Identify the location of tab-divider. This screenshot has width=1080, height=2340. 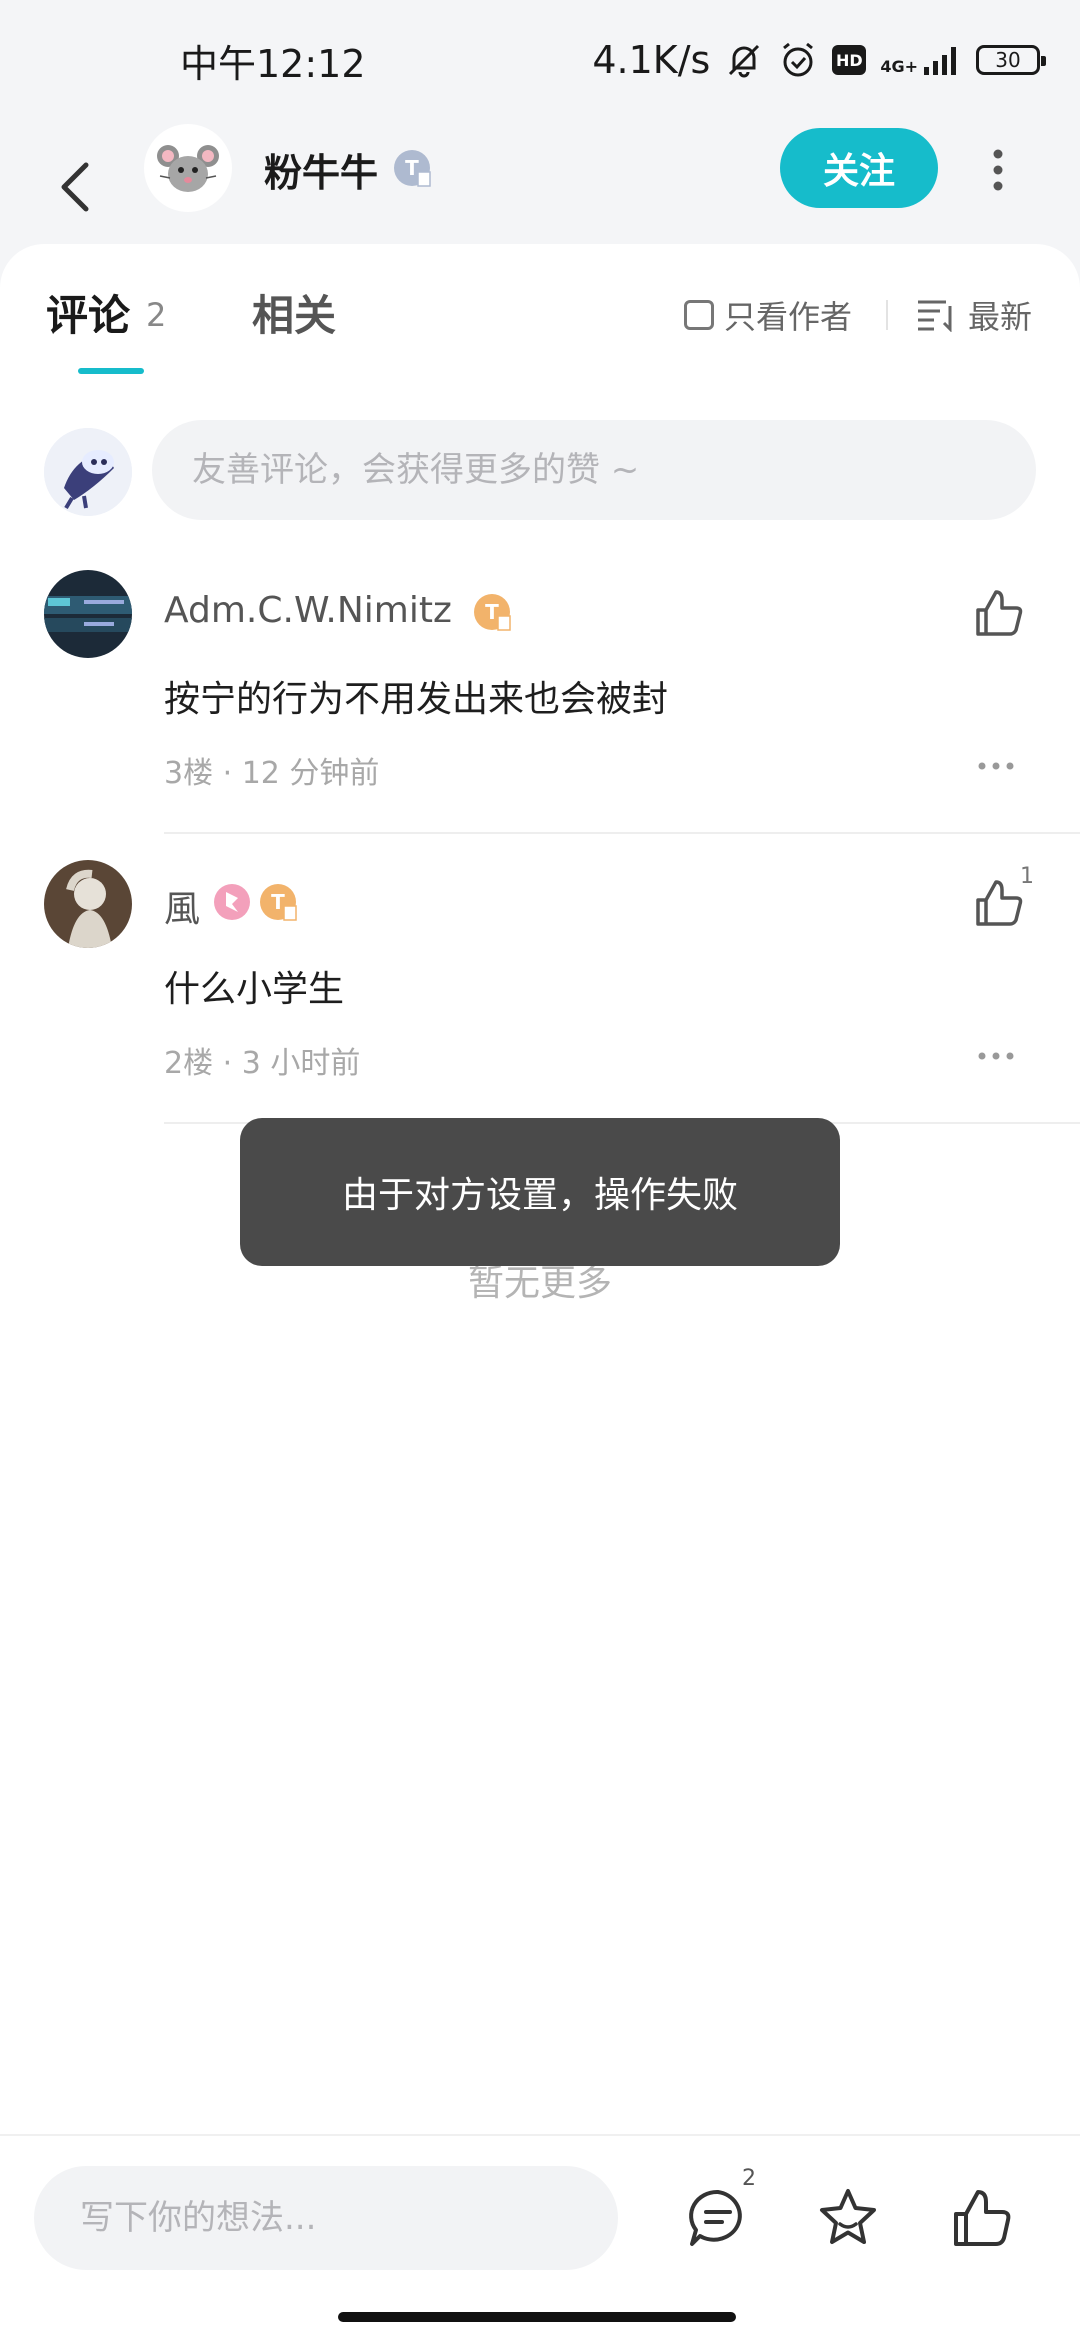
(887, 315).